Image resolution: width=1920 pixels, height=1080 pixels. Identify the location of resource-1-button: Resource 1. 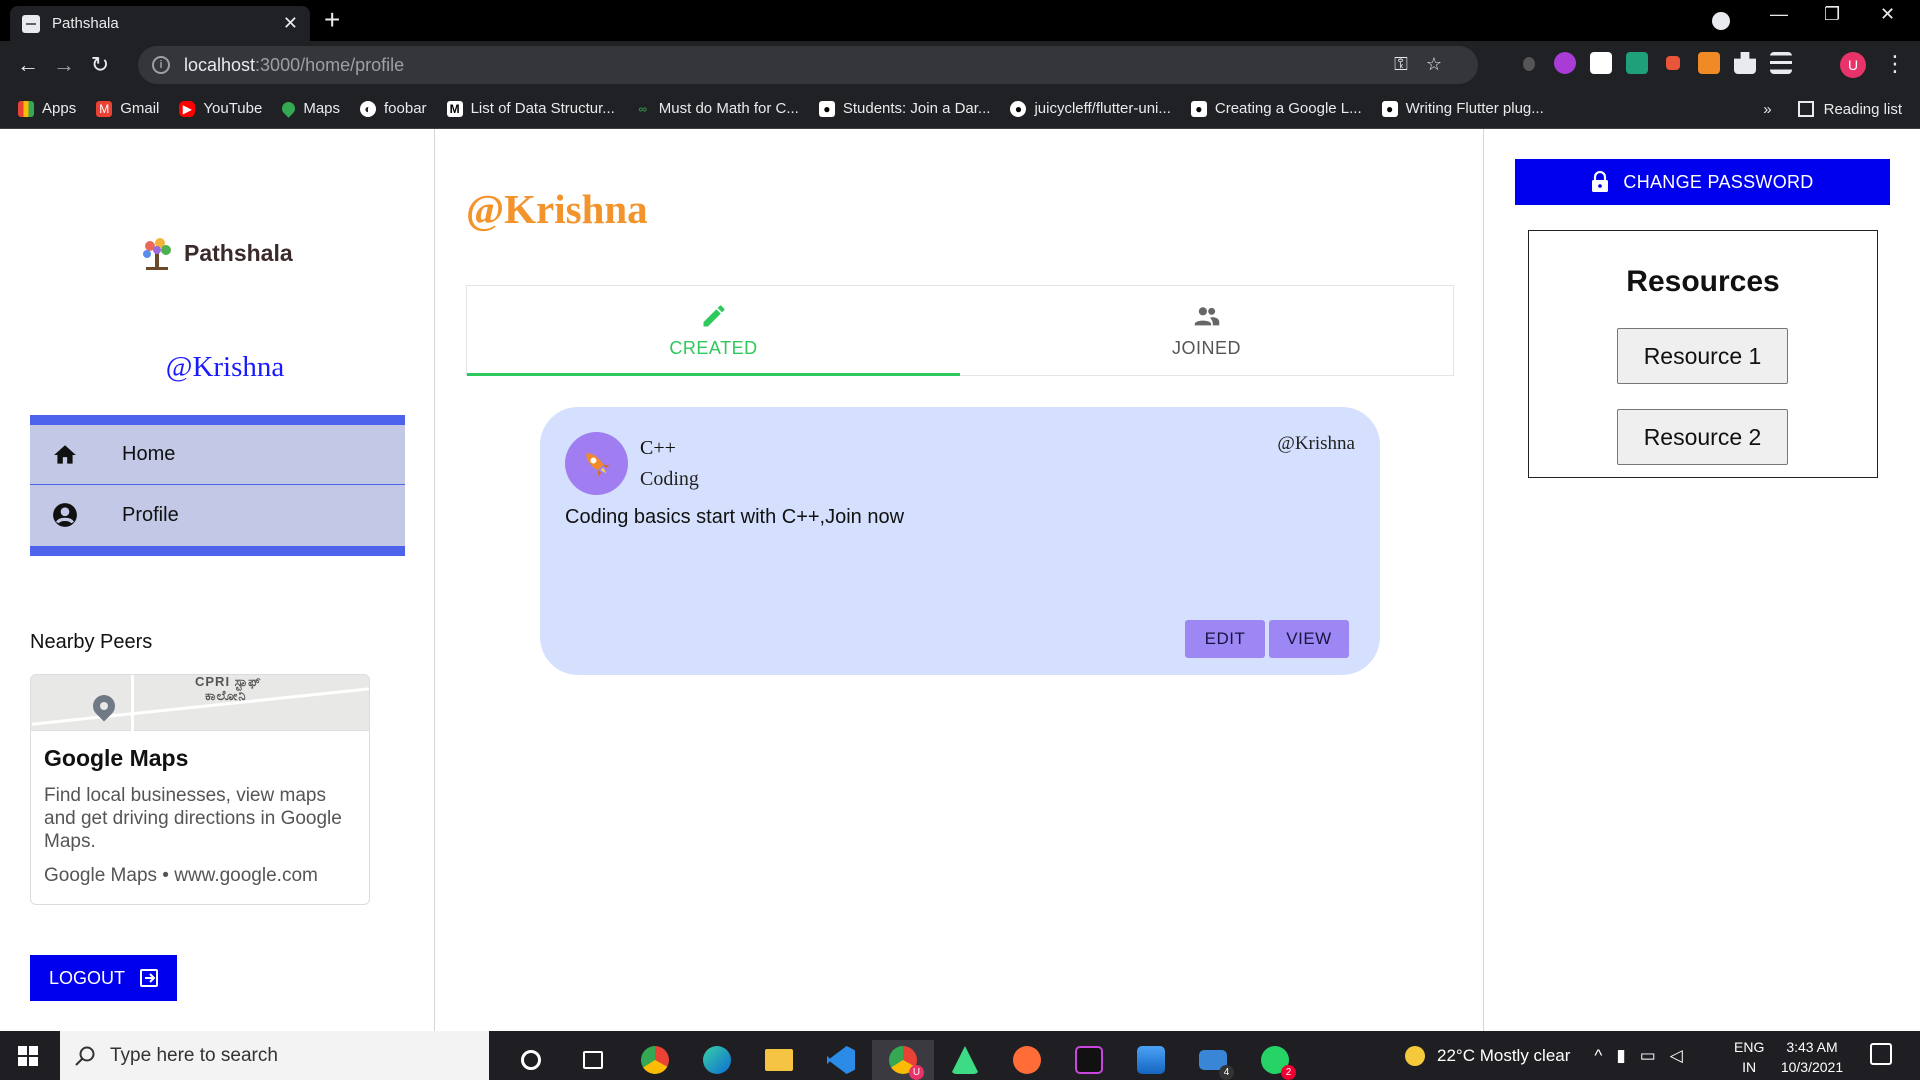
(1702, 356).